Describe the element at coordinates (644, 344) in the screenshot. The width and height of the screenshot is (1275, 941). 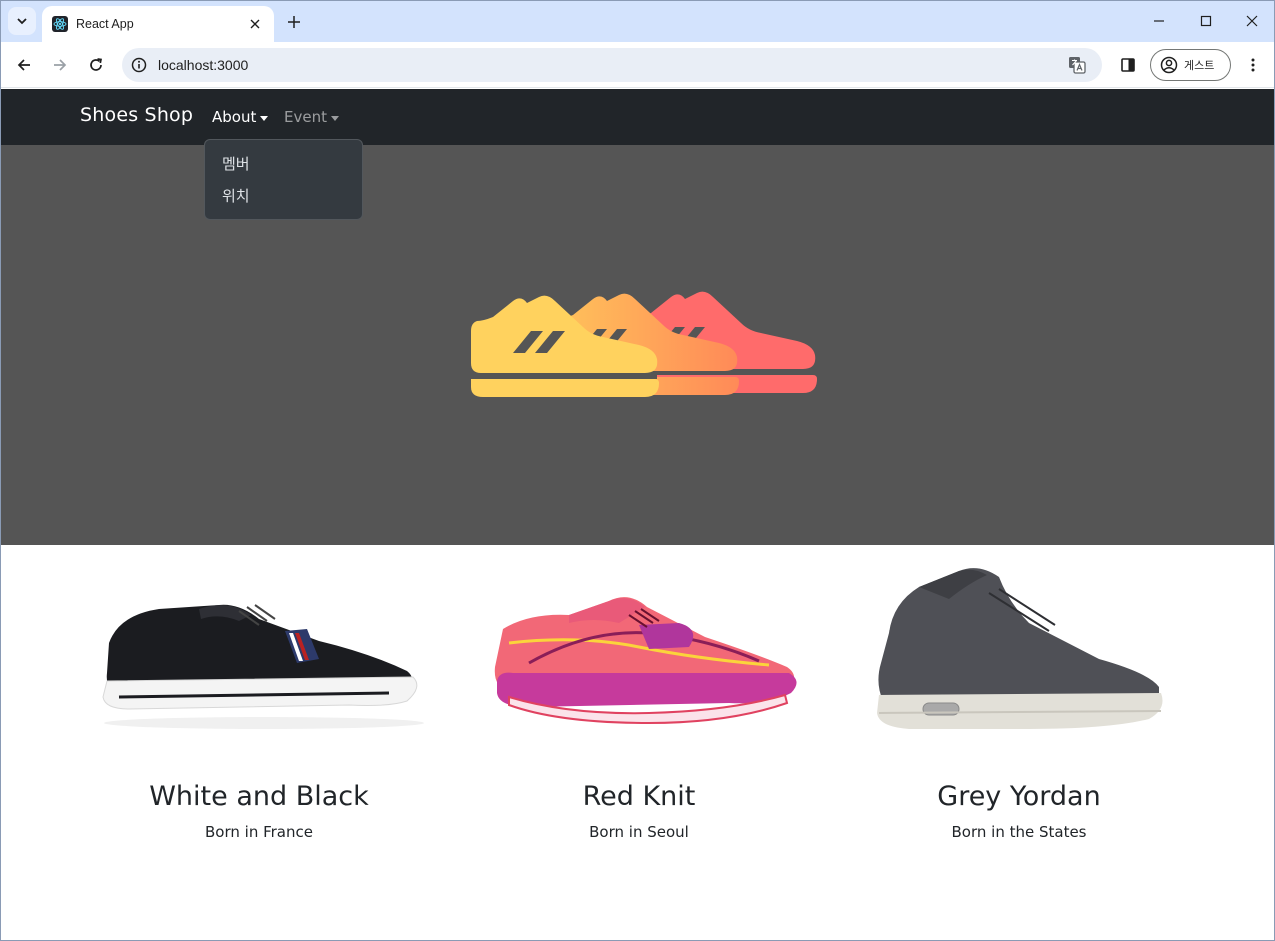
I see `shoes-logo-icon` at that location.